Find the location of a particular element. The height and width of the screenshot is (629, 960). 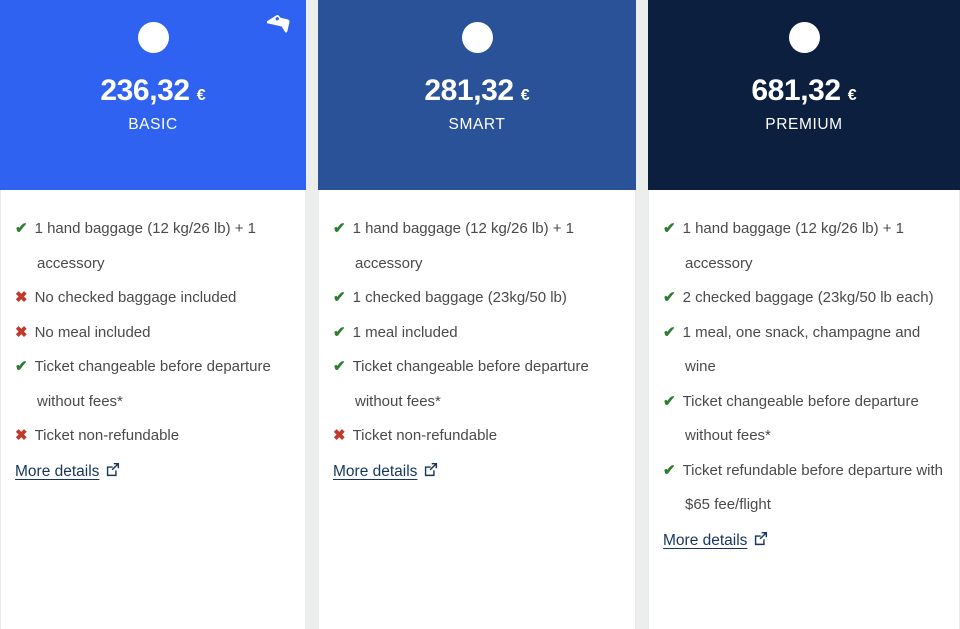

fare-name-premium: PREMIUM is located at coordinates (804, 124).